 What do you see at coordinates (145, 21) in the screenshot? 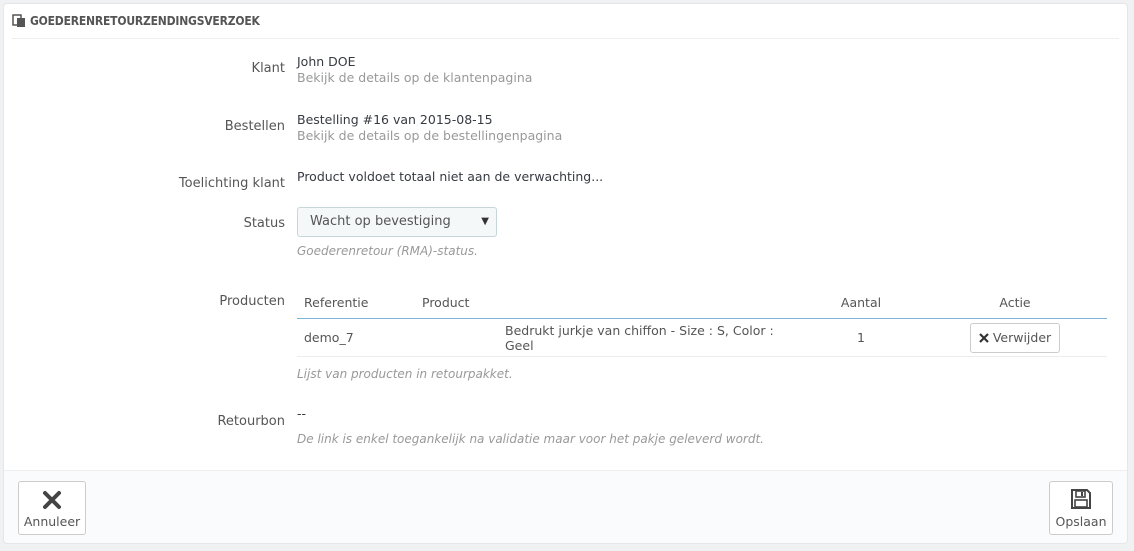
I see `page-title: GOEDERENRETOURZENDINGSVERZOEK` at bounding box center [145, 21].